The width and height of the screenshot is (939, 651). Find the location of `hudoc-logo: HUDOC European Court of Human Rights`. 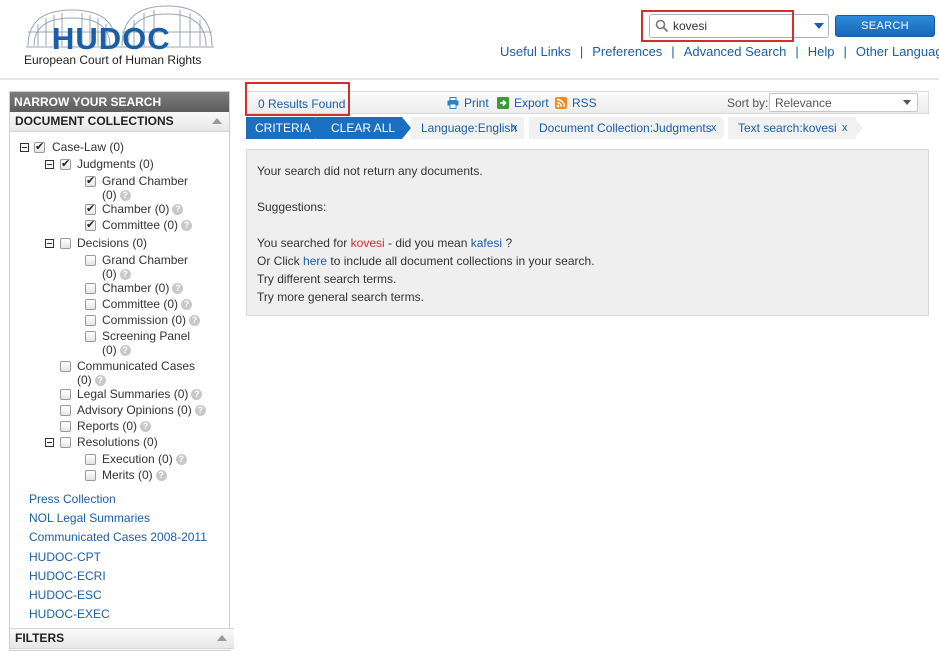

hudoc-logo: HUDOC European Court of Human Rights is located at coordinates (119, 35).